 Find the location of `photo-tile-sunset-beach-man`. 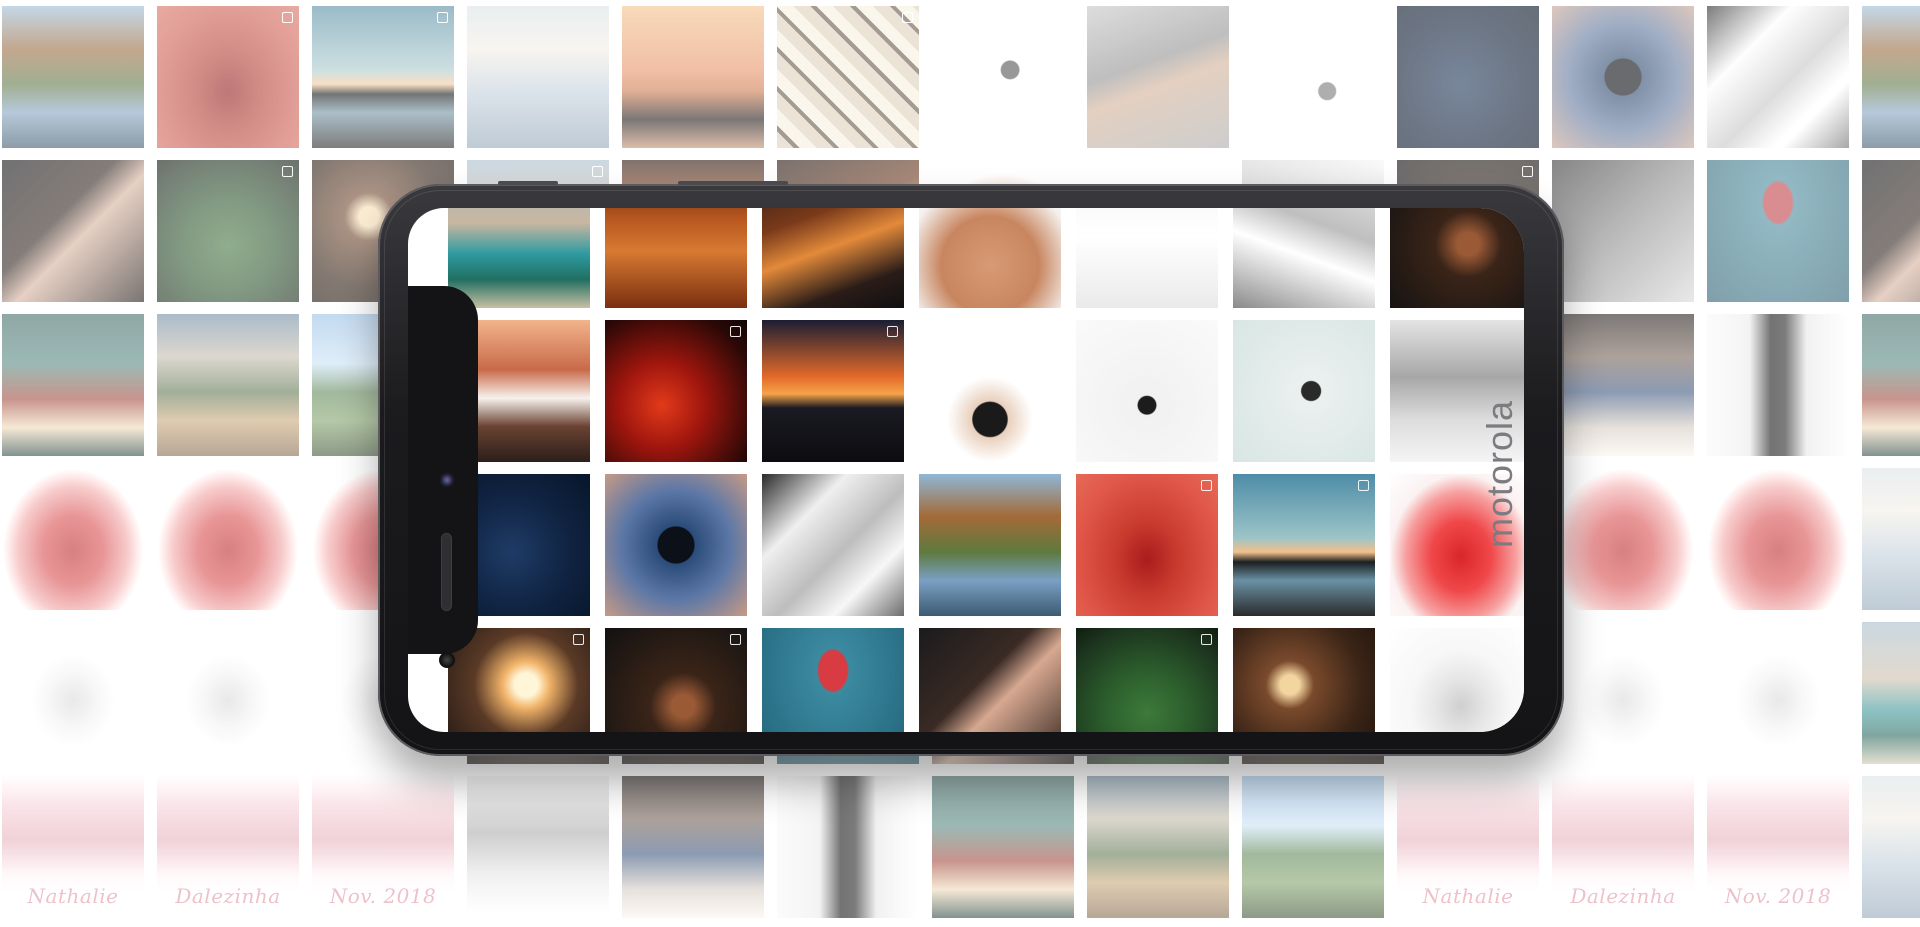

photo-tile-sunset-beach-man is located at coordinates (693, 77).